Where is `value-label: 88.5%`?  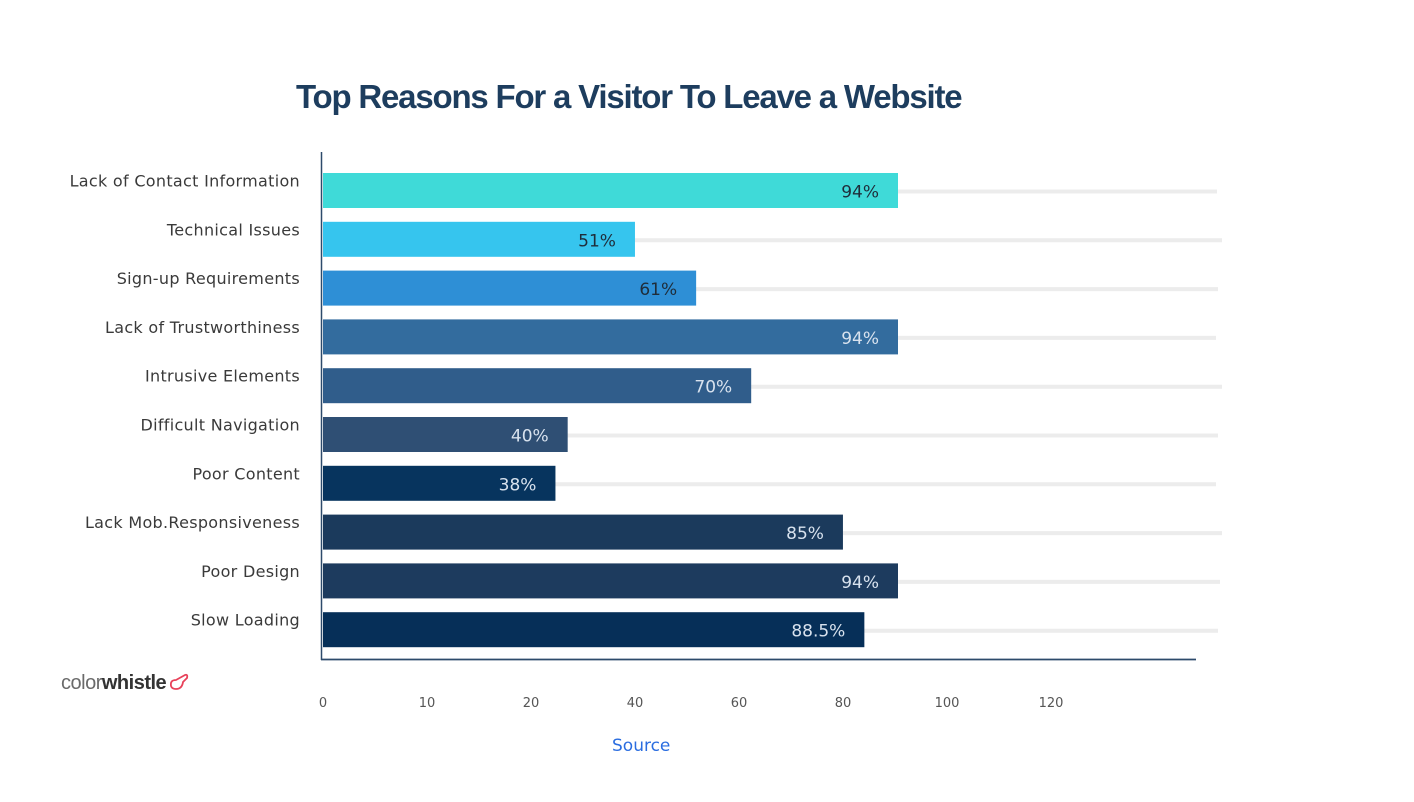
value-label: 88.5% is located at coordinates (818, 632).